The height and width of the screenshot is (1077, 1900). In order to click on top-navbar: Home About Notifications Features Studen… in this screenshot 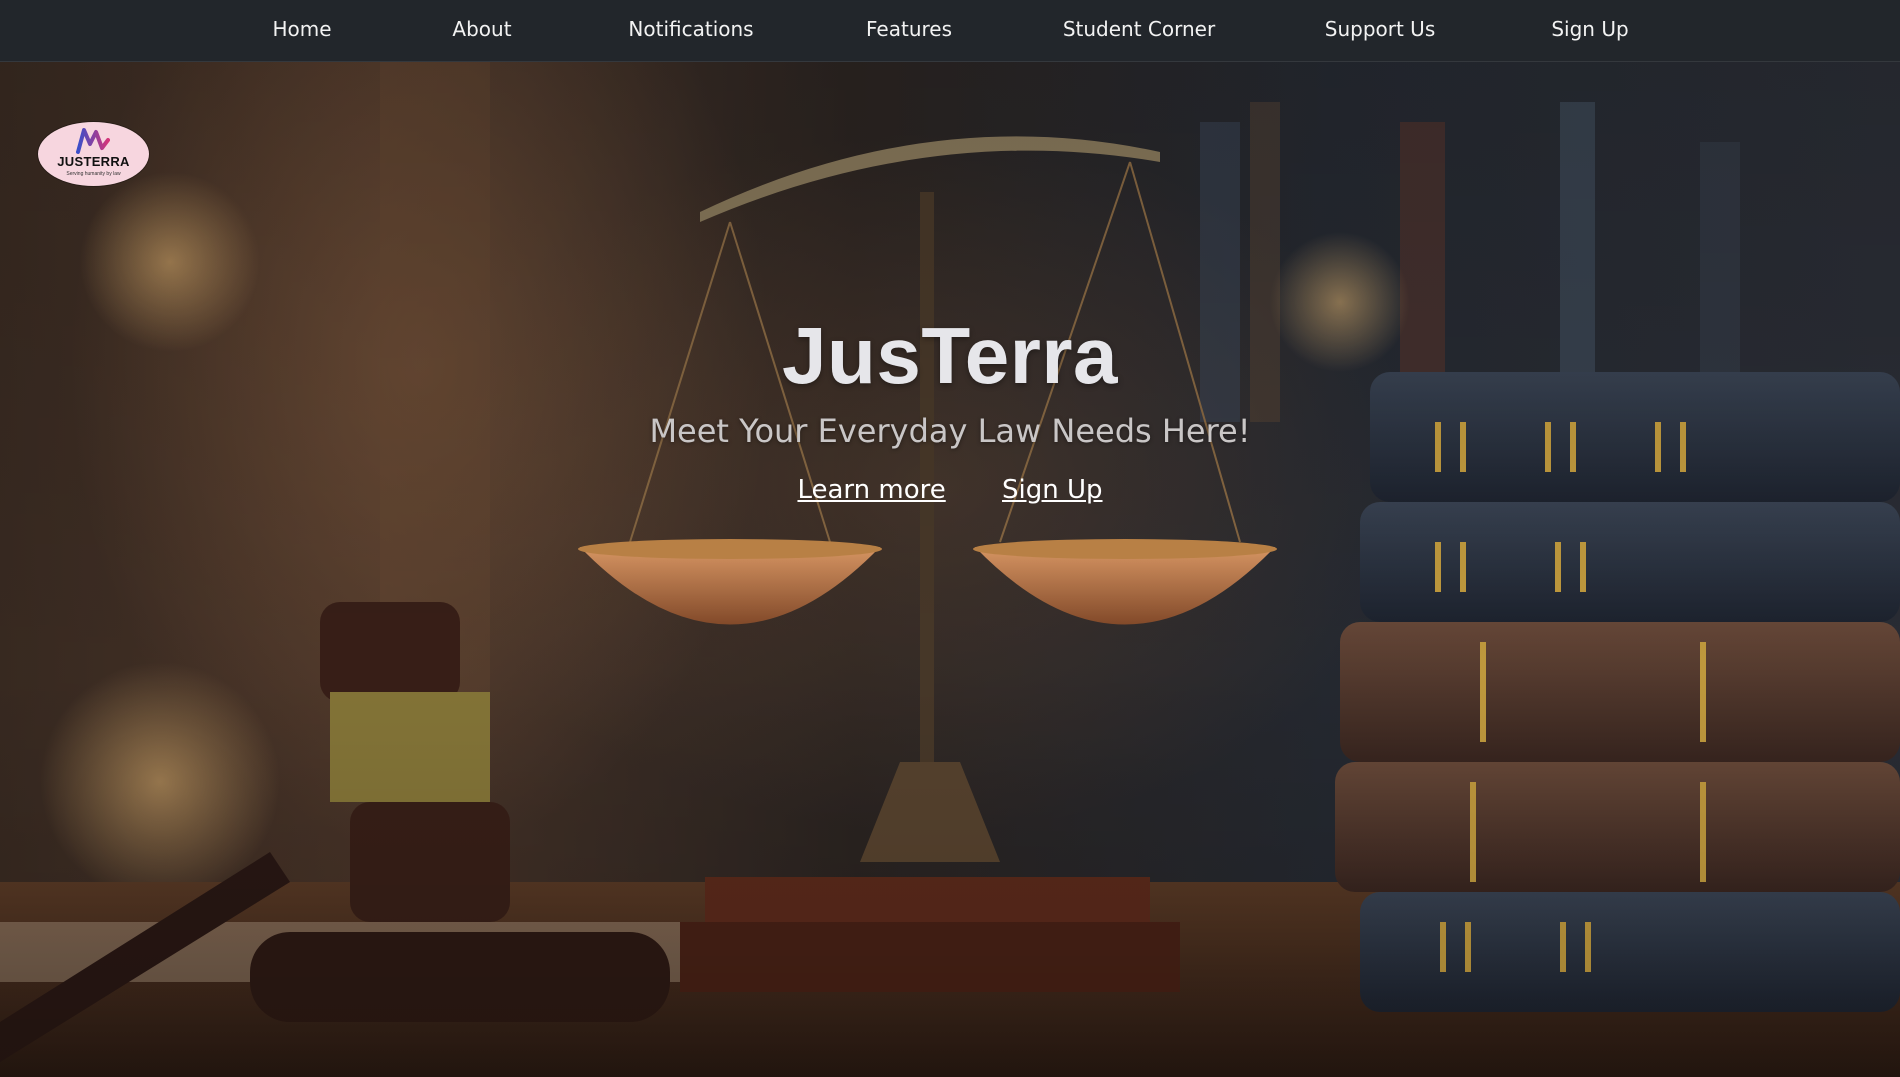, I will do `click(950, 31)`.